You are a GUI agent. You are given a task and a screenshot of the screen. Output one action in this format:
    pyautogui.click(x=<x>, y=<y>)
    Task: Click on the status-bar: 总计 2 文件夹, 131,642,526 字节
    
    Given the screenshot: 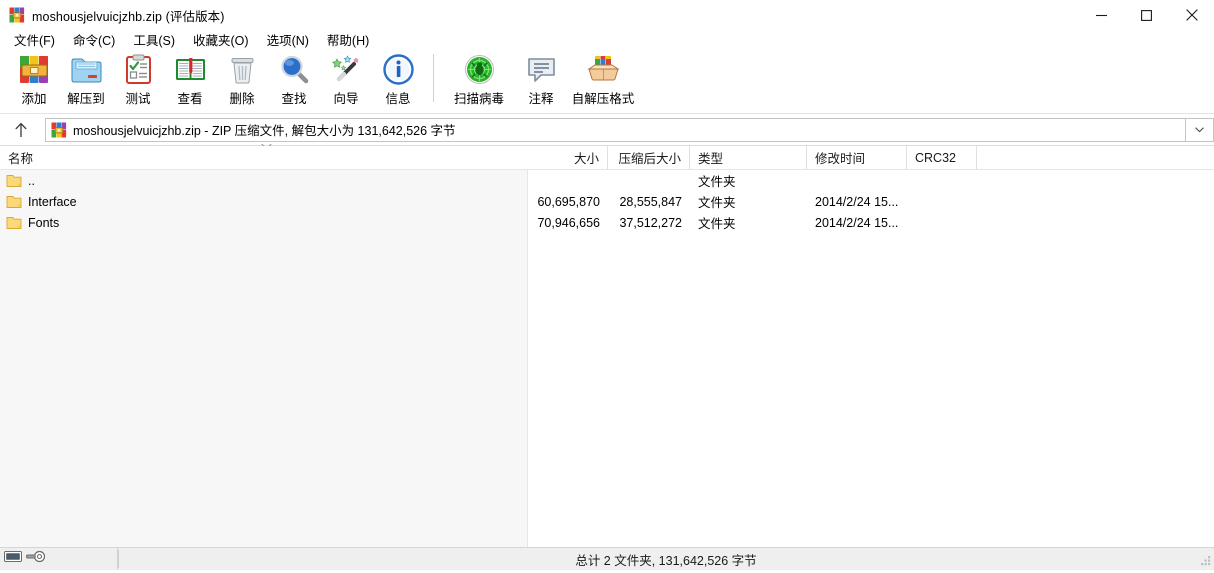 What is the action you would take?
    pyautogui.click(x=607, y=558)
    